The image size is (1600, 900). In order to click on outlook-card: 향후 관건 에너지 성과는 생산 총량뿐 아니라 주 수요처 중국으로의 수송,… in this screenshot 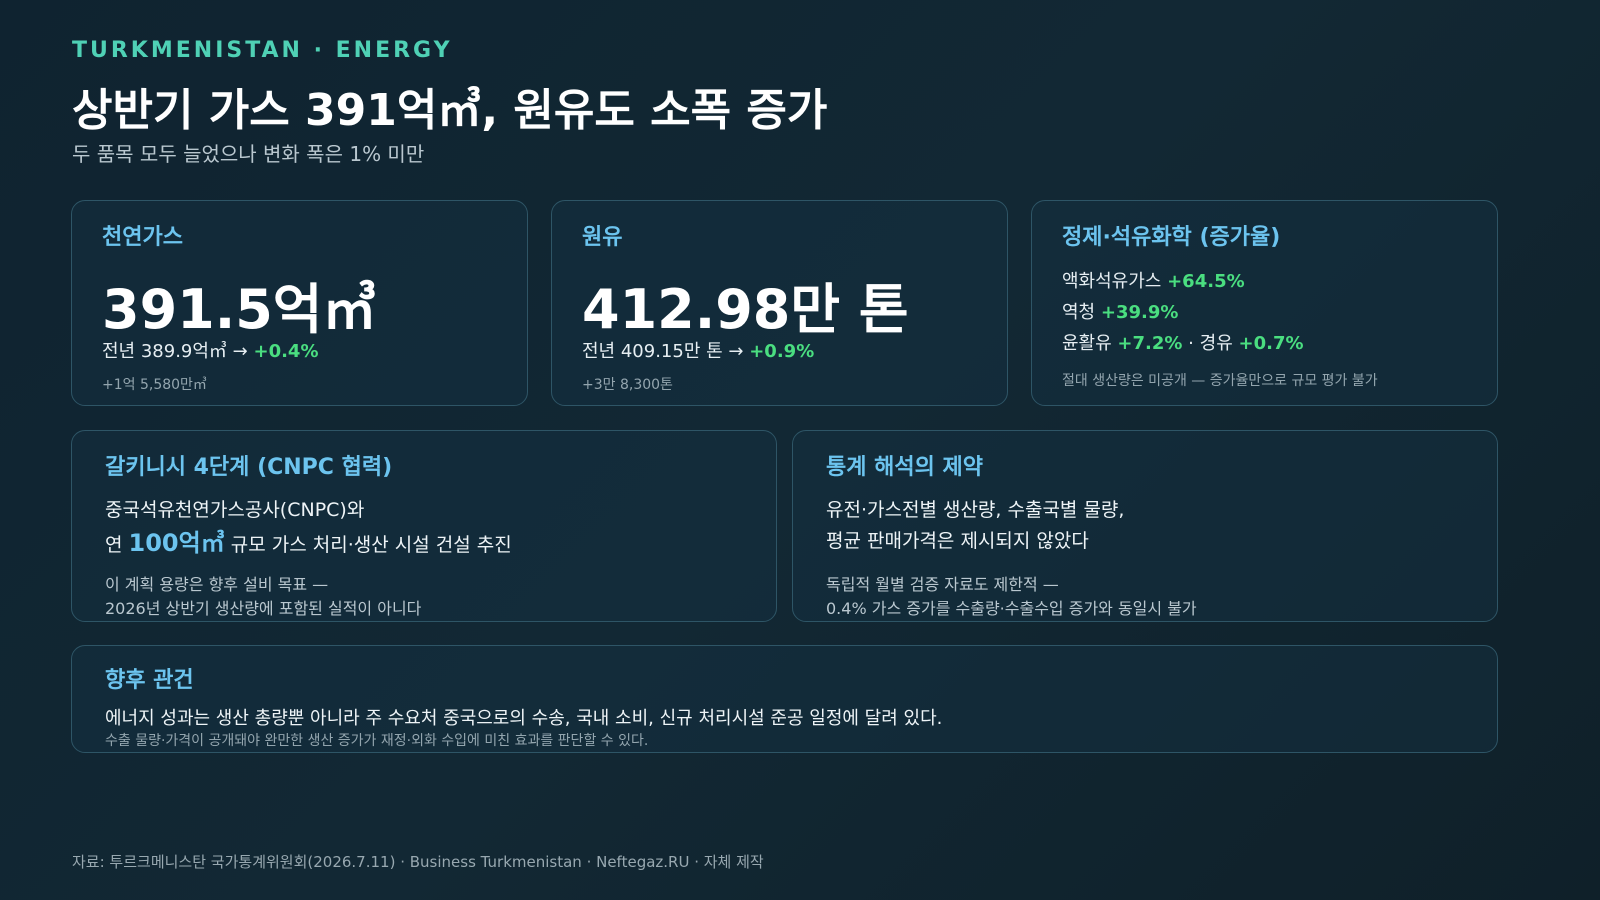, I will do `click(784, 699)`.